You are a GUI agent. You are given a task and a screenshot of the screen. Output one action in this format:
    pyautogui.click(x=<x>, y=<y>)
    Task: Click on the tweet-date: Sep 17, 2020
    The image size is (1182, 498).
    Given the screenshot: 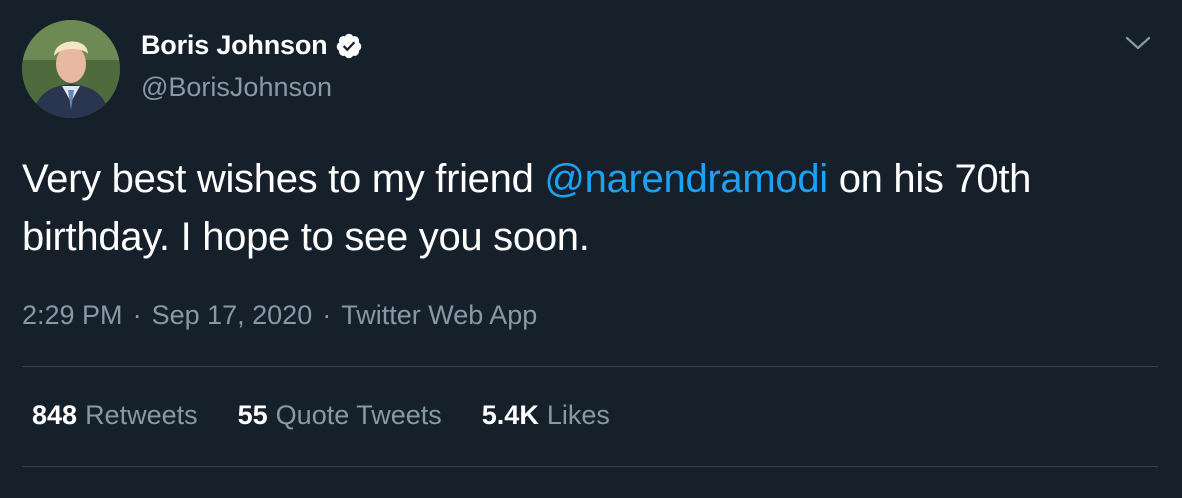 What is the action you would take?
    pyautogui.click(x=232, y=315)
    